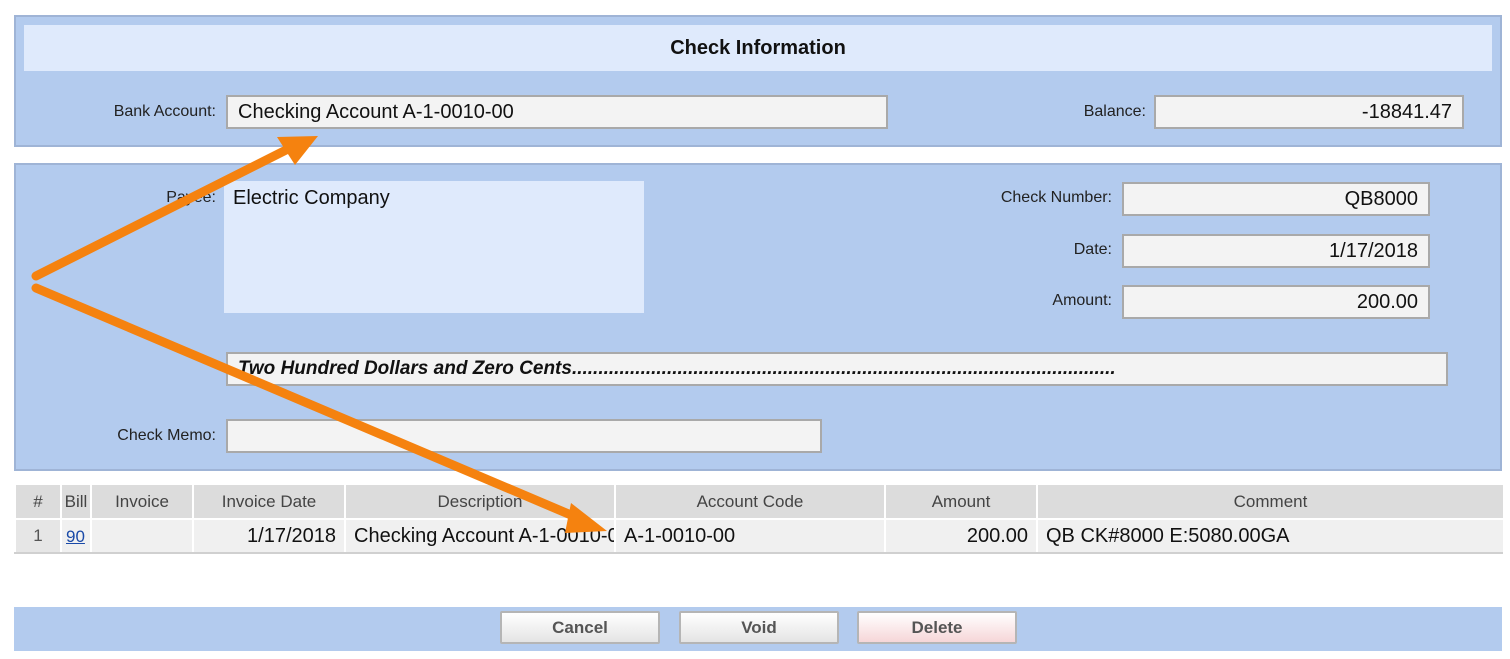  I want to click on amount-label: Amount:, so click(1082, 300).